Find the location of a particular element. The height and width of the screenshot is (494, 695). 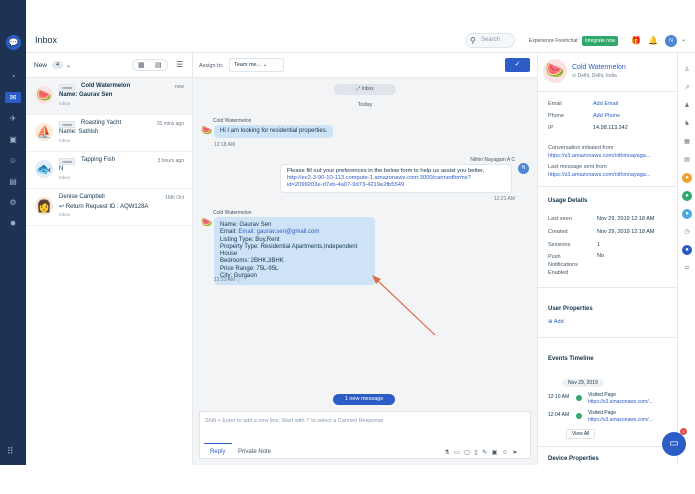

tab-reply: Reply is located at coordinates (217, 452).